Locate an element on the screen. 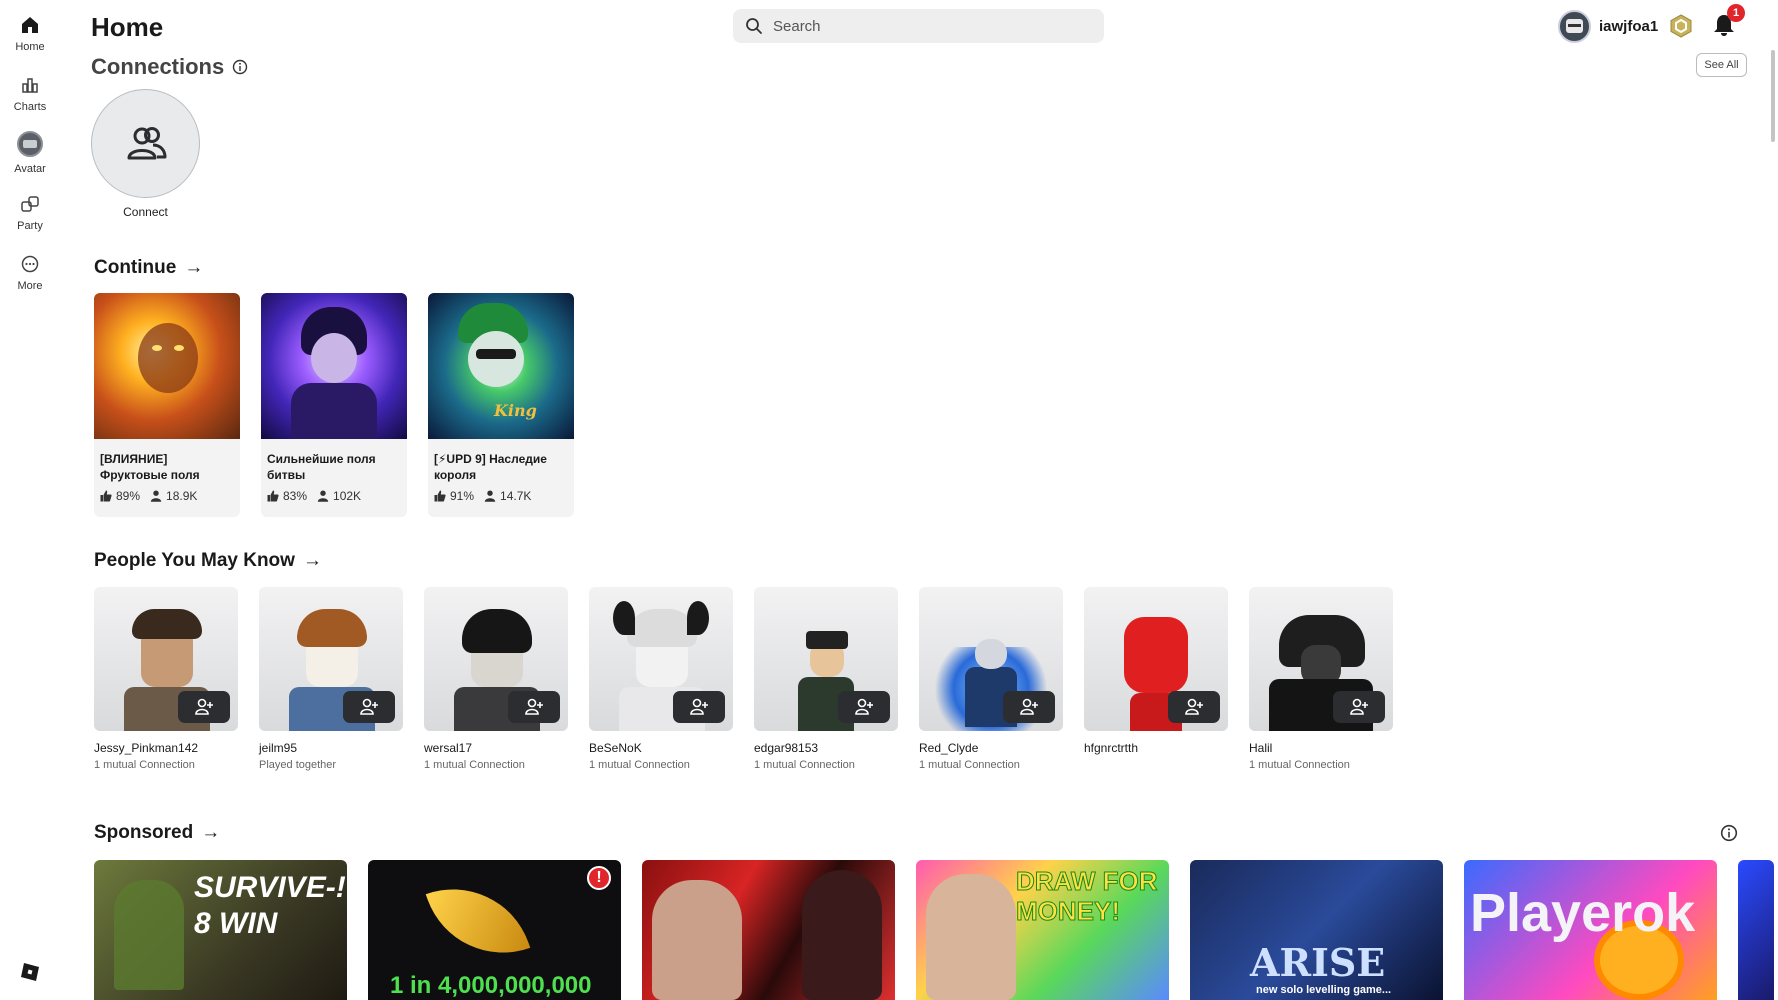 The height and width of the screenshot is (1000, 1778). sidebar-item-party: Party is located at coordinates (30, 213).